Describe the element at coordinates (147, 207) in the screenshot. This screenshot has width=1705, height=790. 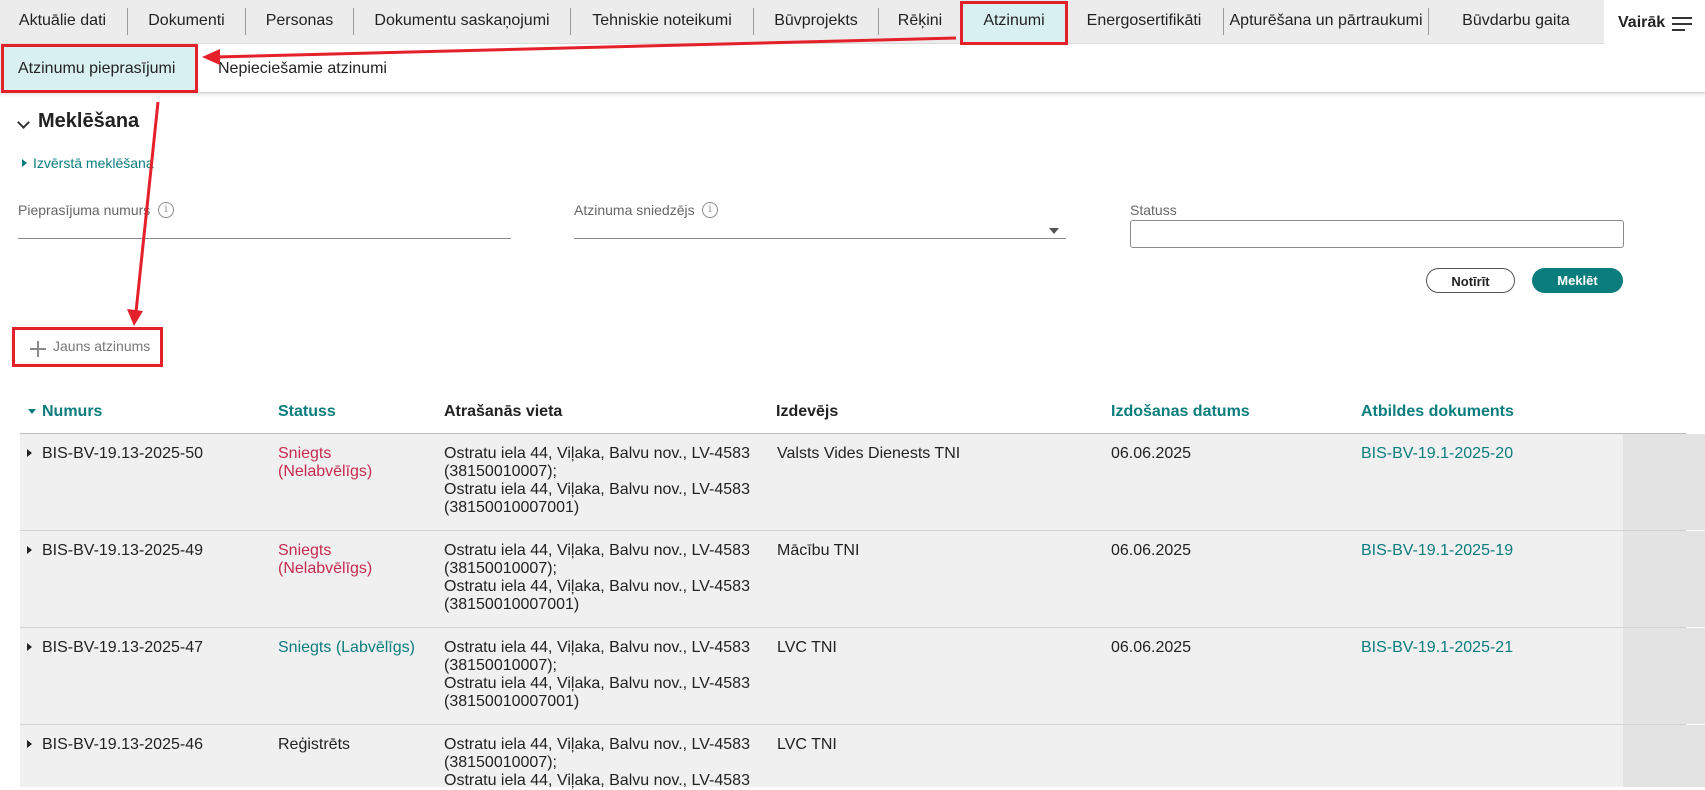
I see `annotation-arrow-subtab-to-button` at that location.